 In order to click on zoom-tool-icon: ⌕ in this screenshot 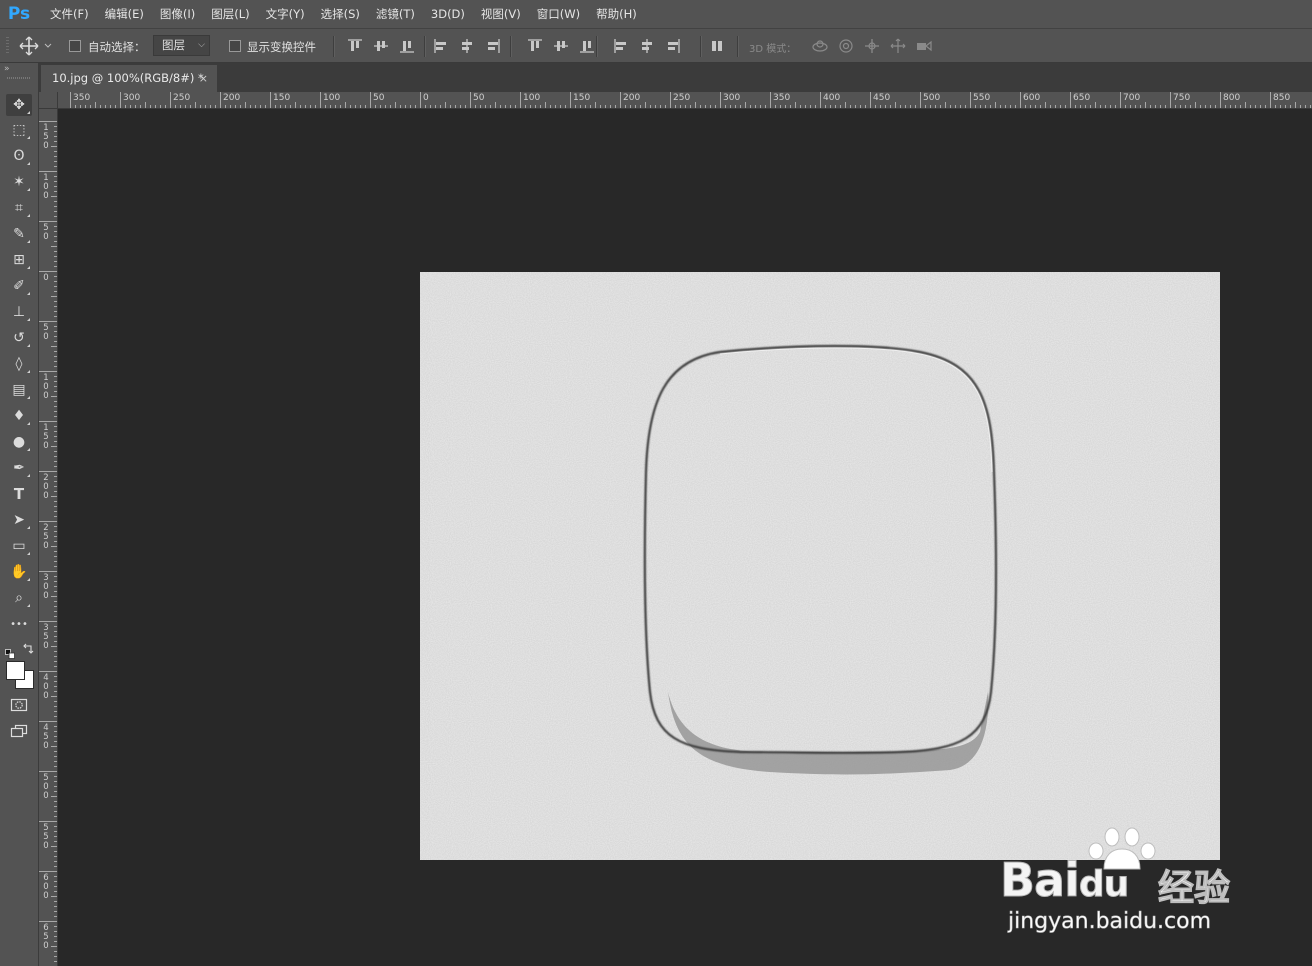, I will do `click(19, 598)`.